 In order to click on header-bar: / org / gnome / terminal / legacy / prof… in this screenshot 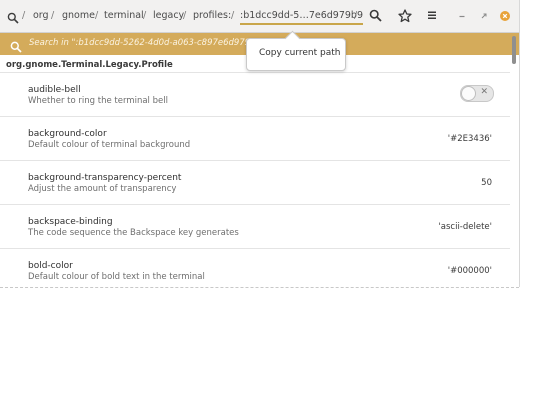, I will do `click(259, 16)`.